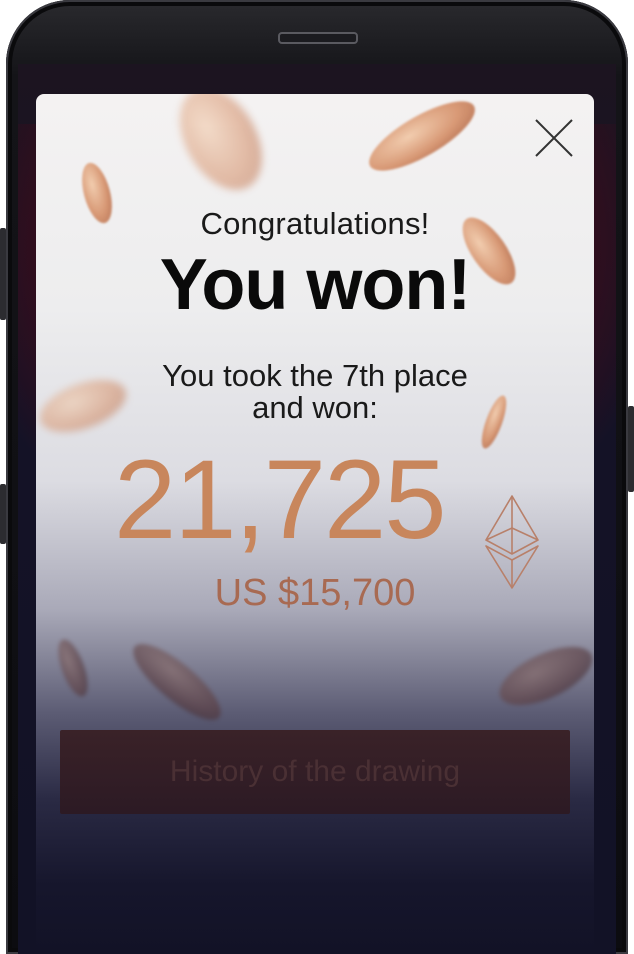  I want to click on phone-speaker, so click(318, 38).